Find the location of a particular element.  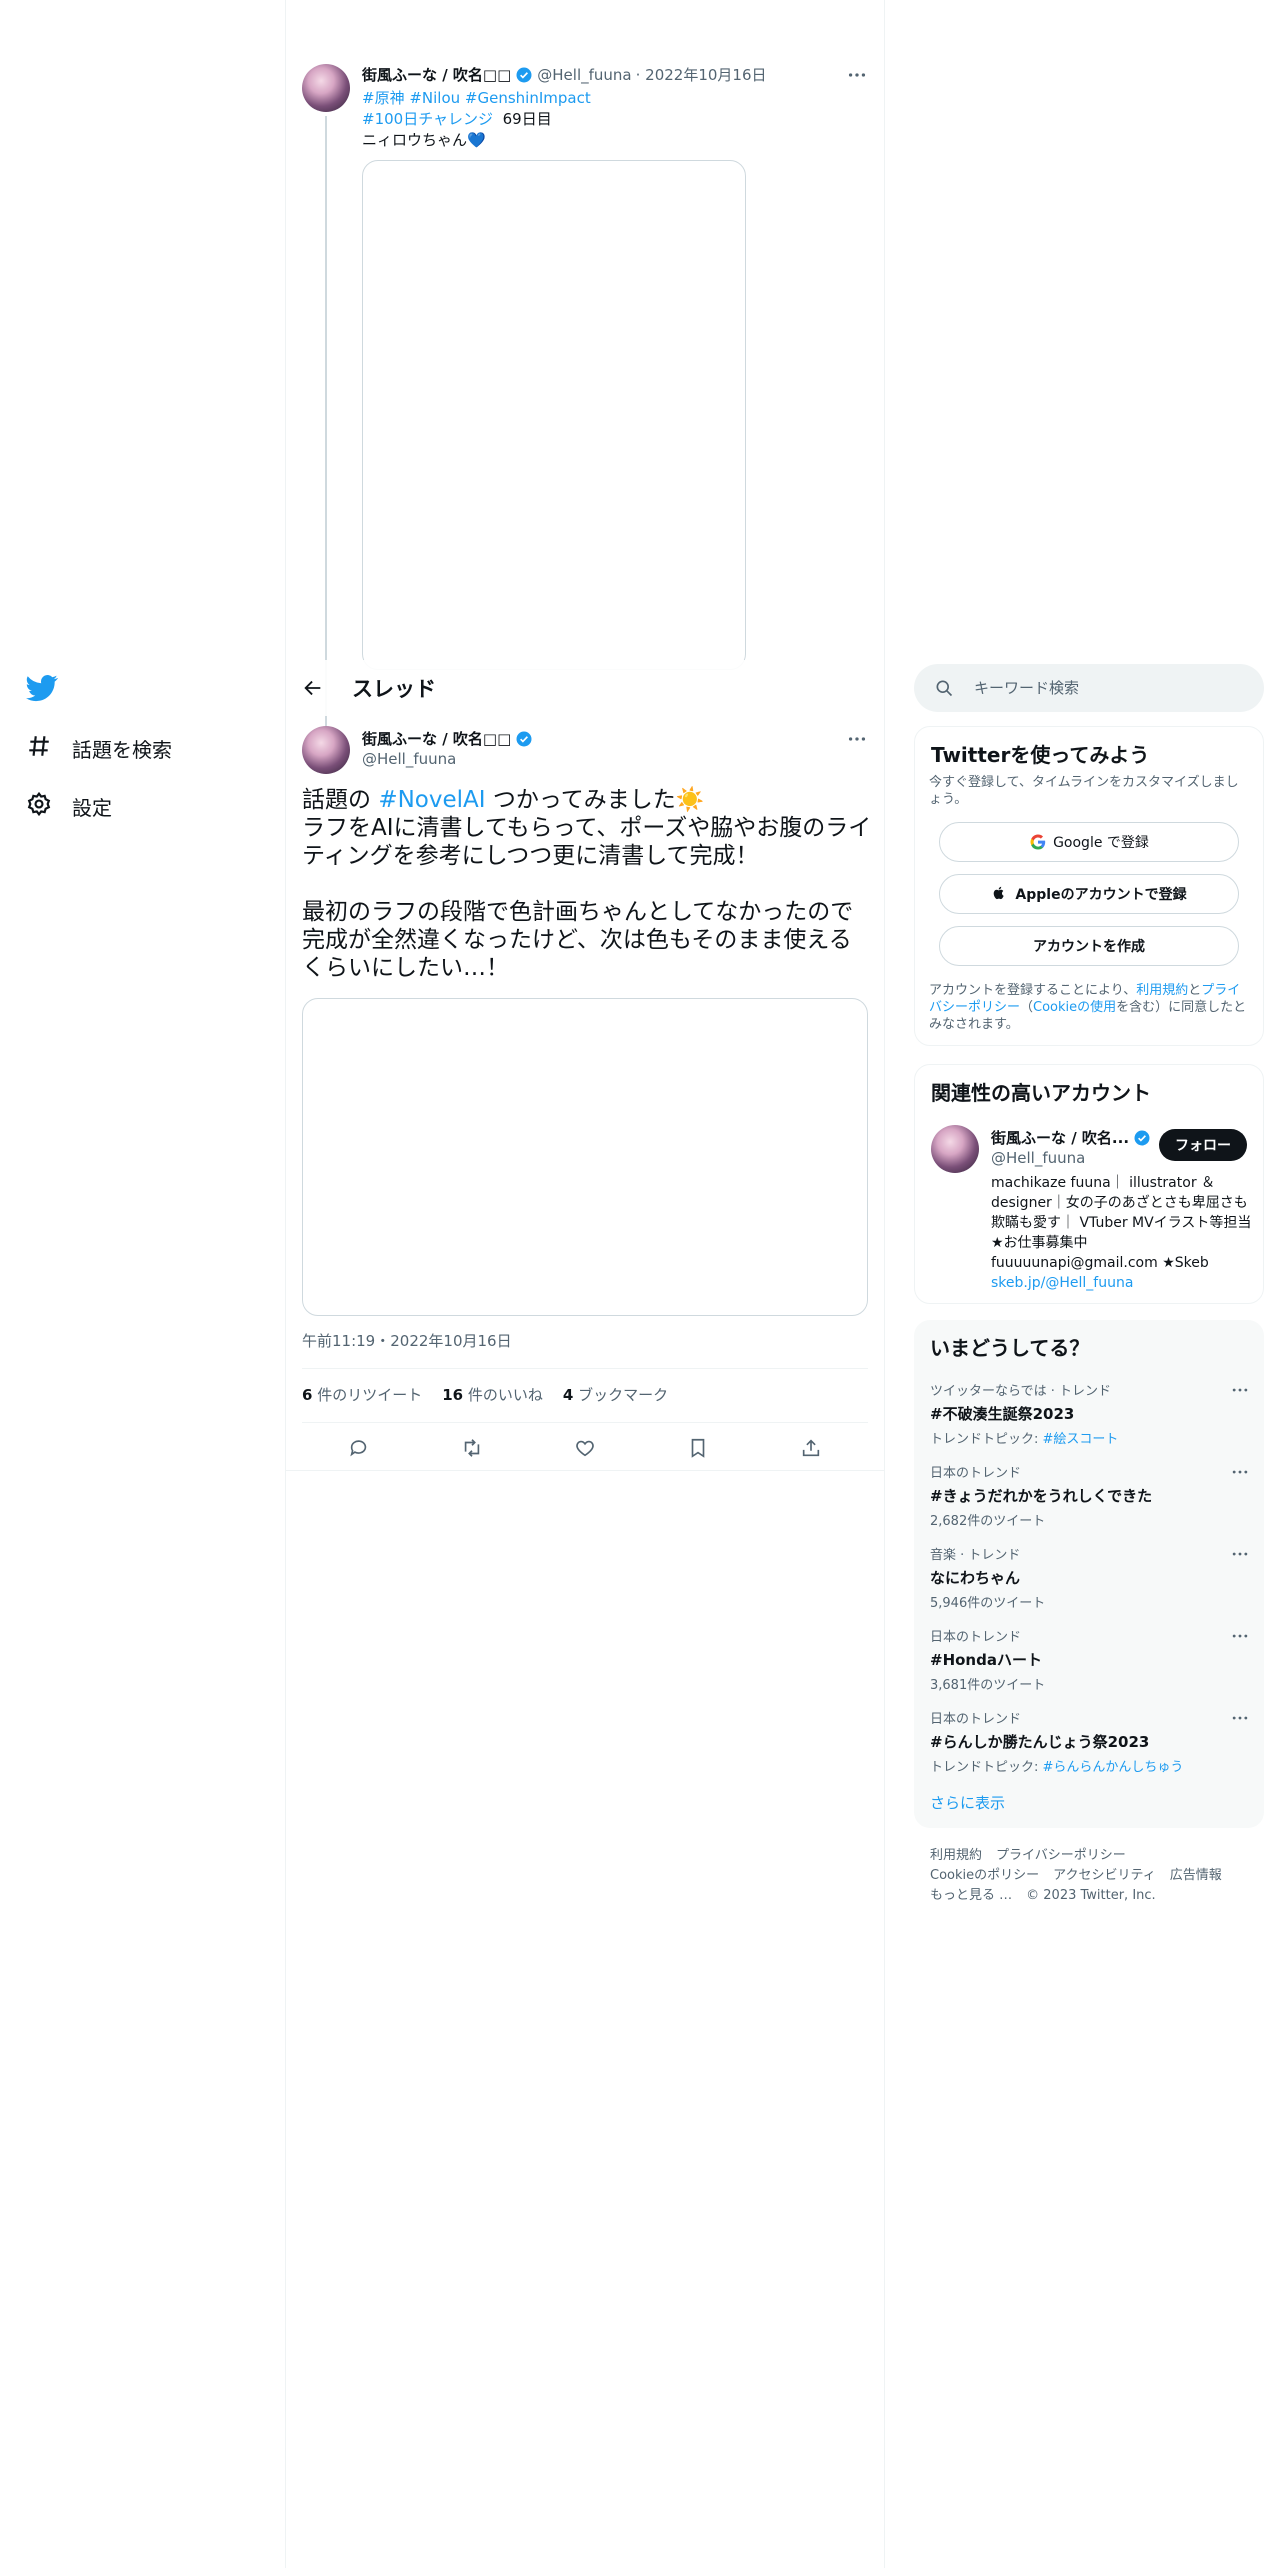

footer-accessibility-link: アクセシビリティ is located at coordinates (1104, 1875).